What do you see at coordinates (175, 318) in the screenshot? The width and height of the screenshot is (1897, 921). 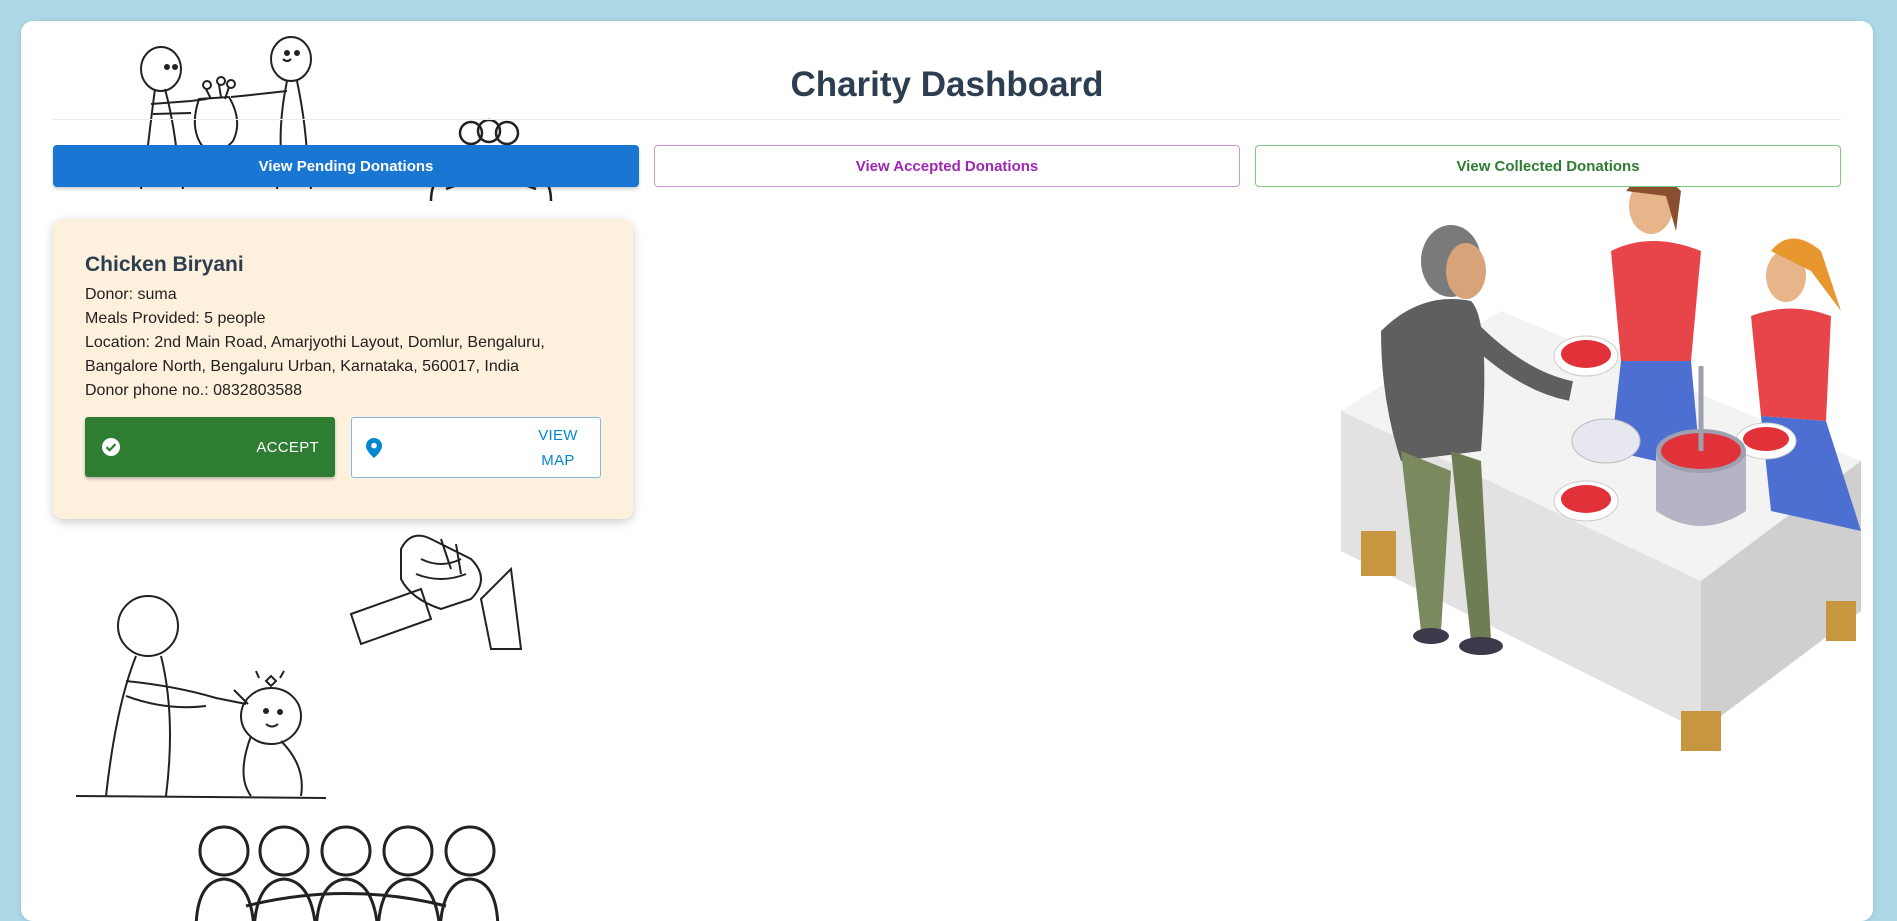 I see `donation-meals: Meals Provided: 5 people` at bounding box center [175, 318].